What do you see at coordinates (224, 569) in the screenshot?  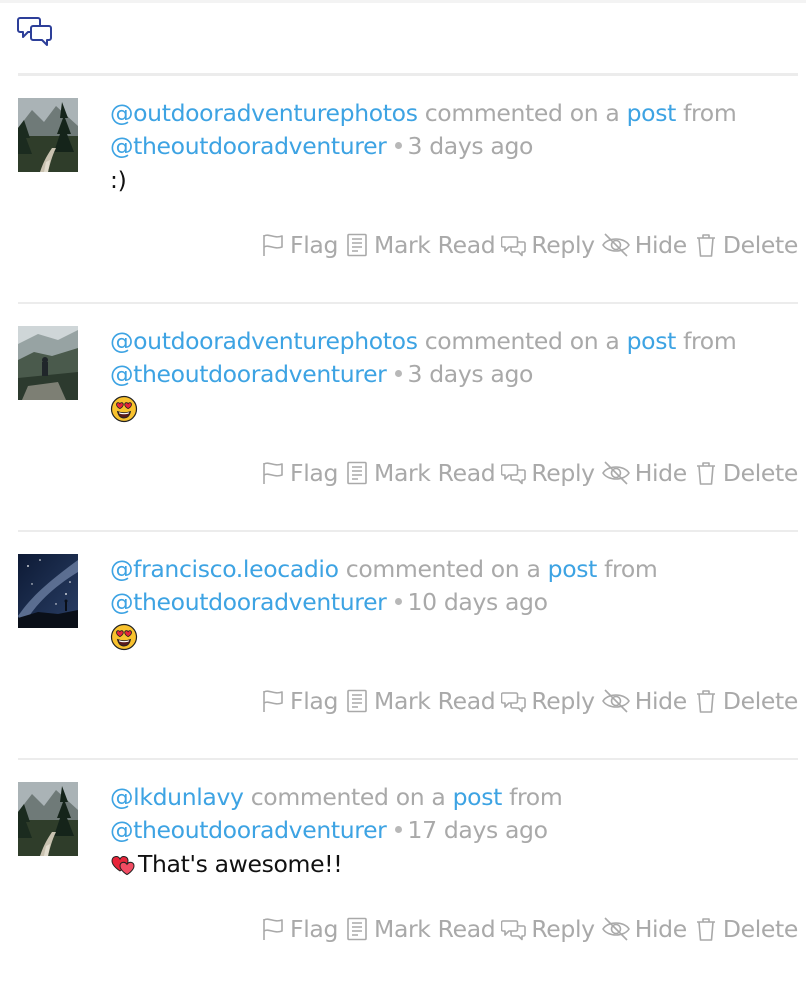 I see `commenter-username-link: @francisco.leocadio` at bounding box center [224, 569].